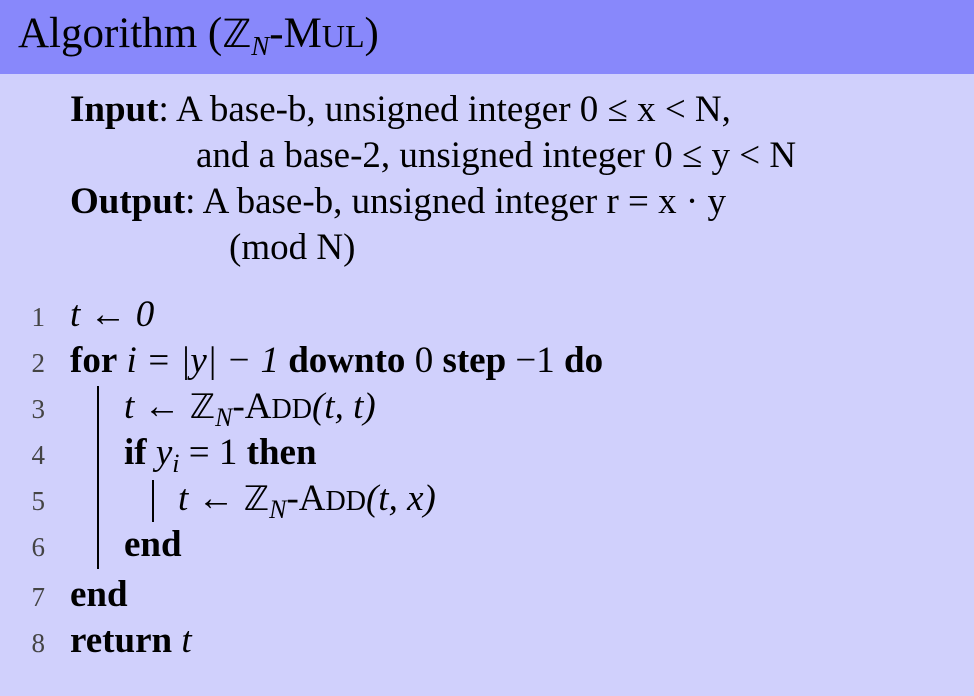 This screenshot has width=974, height=696. I want to click on loop-step: −1, so click(535, 360).